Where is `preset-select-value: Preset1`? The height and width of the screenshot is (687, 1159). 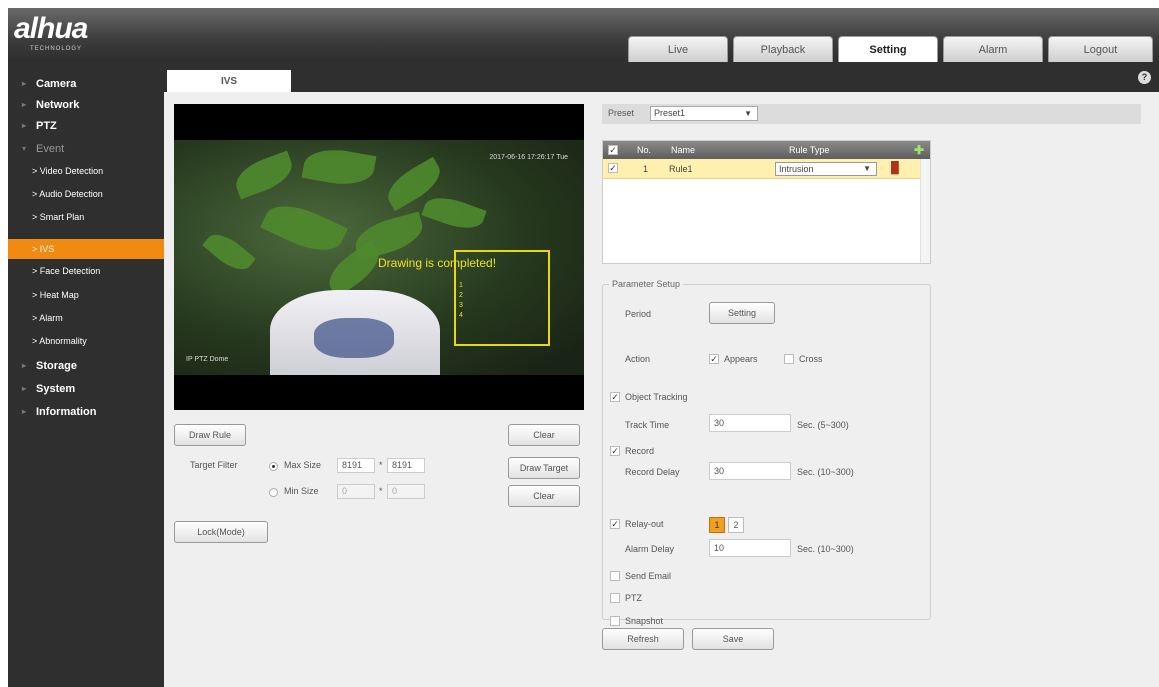
preset-select-value: Preset1 is located at coordinates (670, 113).